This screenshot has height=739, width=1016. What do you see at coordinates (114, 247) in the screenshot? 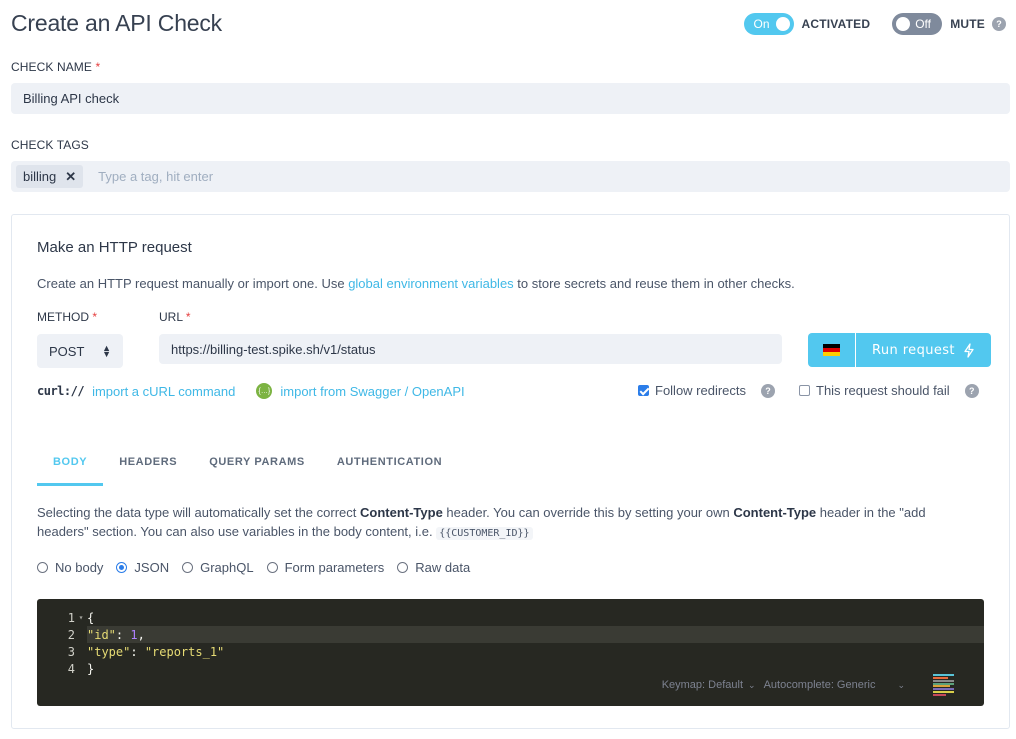
I see `panel-title: Make an HTTP request` at bounding box center [114, 247].